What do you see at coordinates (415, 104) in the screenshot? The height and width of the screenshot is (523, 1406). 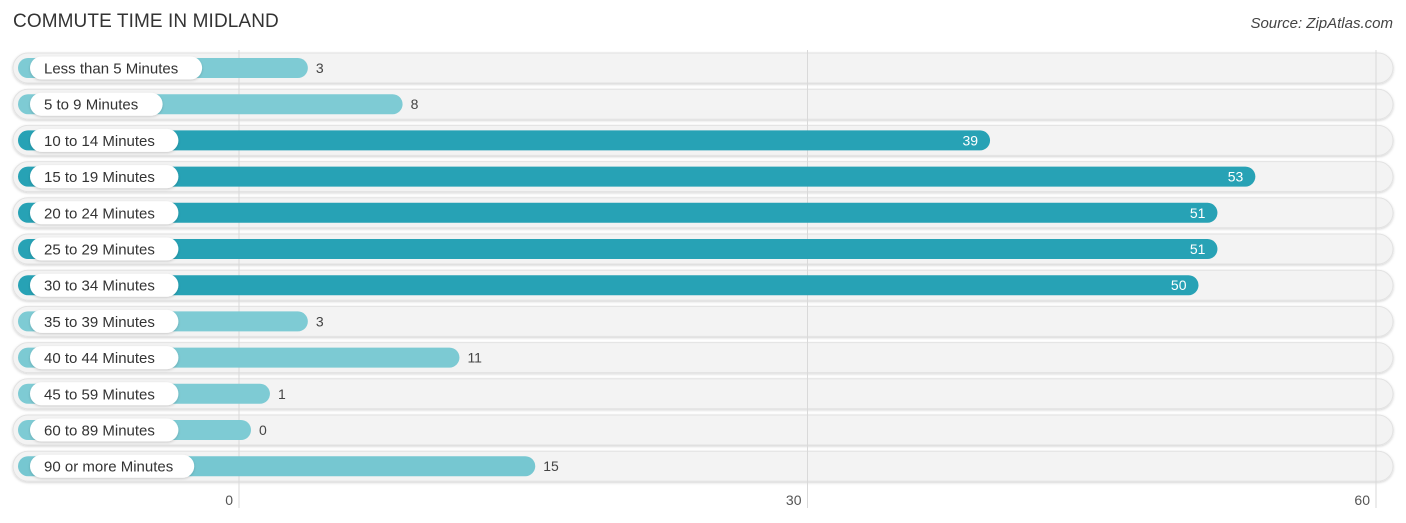 I see `value-label: 8` at bounding box center [415, 104].